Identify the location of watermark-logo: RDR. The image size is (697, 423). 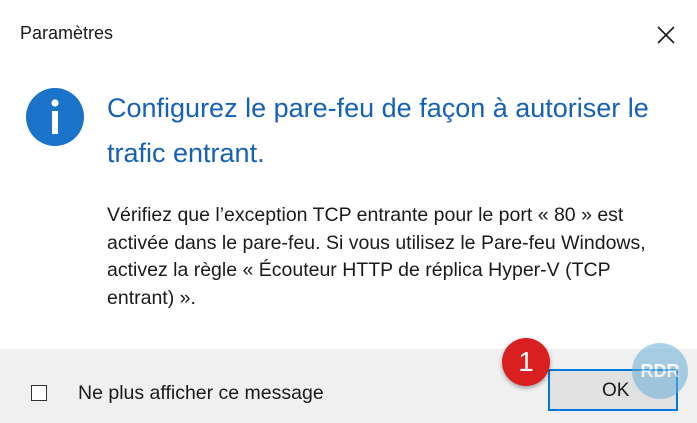
(660, 371).